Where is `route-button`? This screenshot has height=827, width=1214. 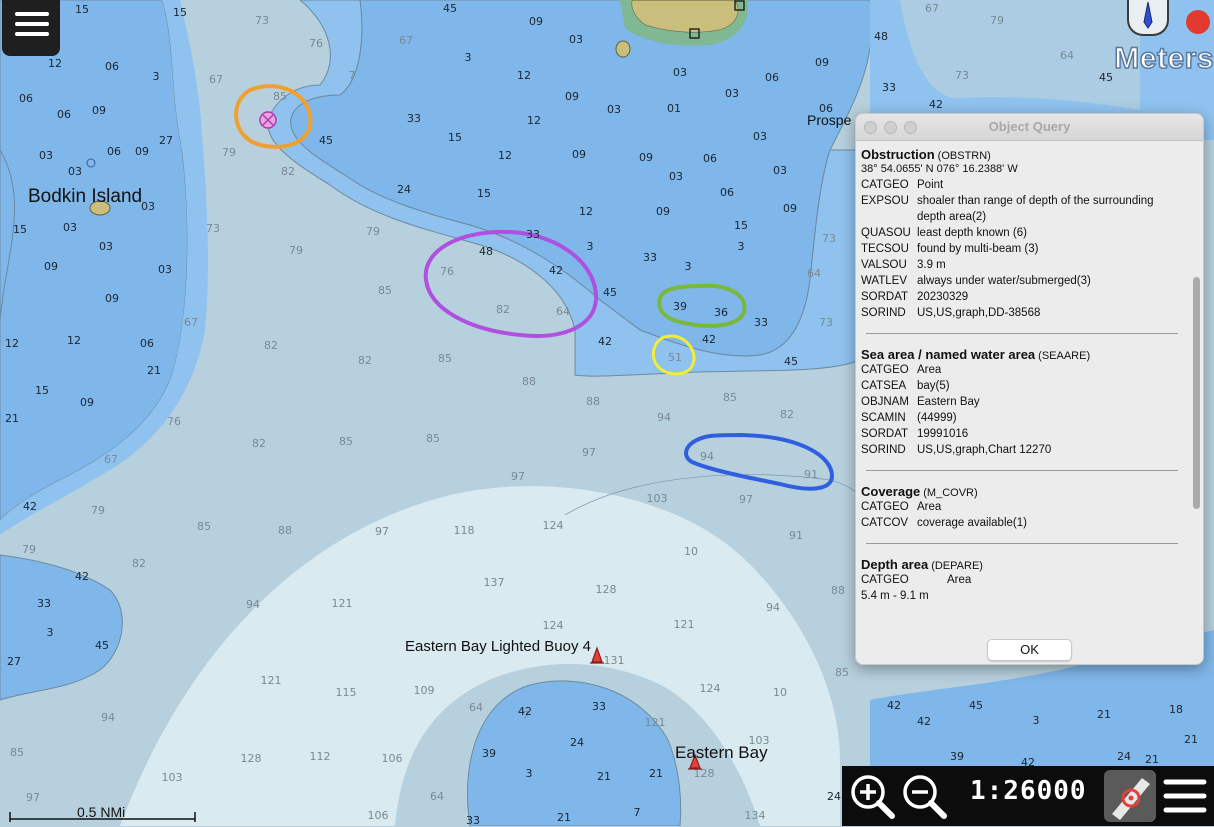 route-button is located at coordinates (1130, 796).